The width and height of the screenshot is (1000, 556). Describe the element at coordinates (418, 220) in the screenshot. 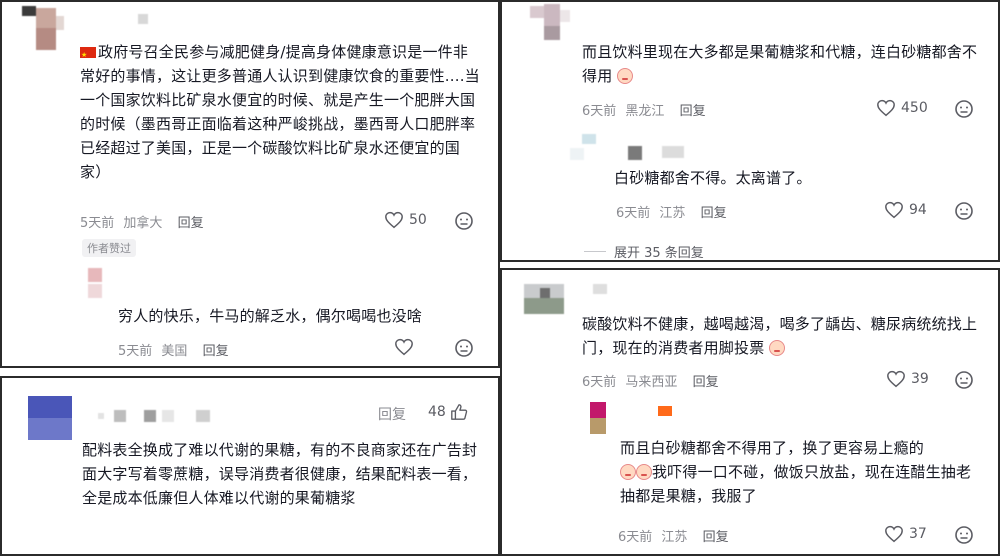

I see `like-count: 50` at that location.